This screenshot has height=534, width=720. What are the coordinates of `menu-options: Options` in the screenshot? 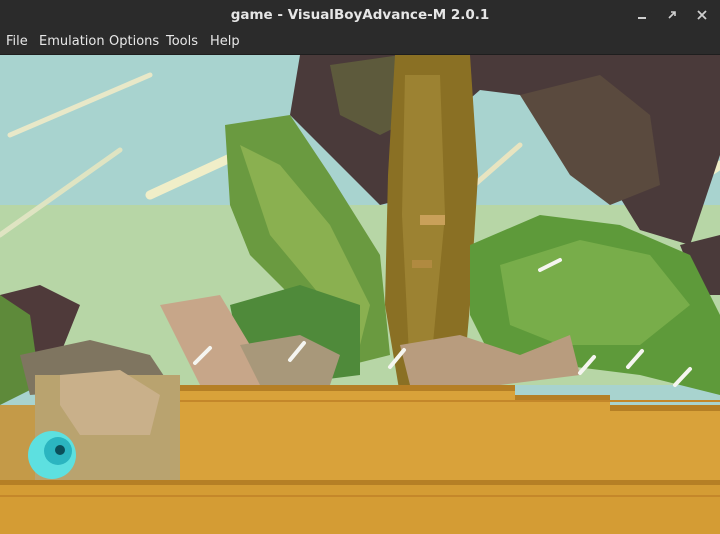 It's located at (134, 42).